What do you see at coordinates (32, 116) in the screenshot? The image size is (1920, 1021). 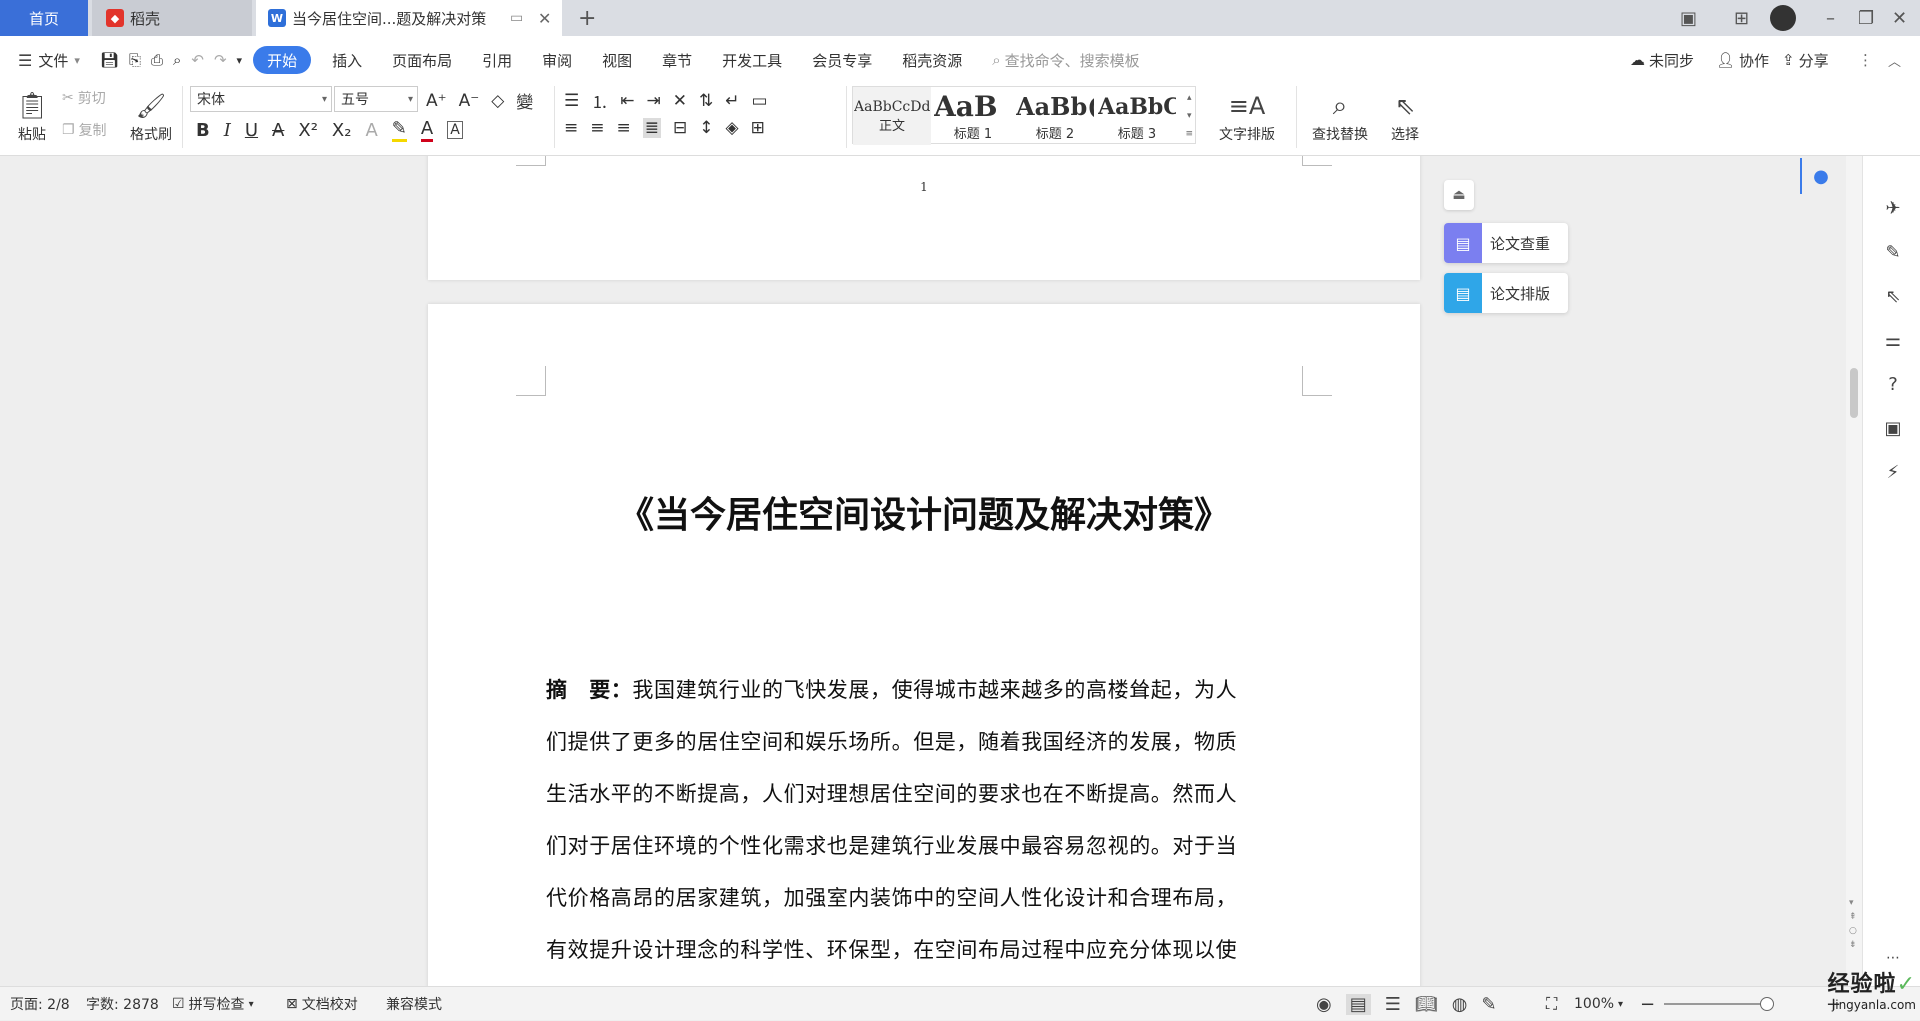 I see `paste-button: 📋︎ 粘贴` at bounding box center [32, 116].